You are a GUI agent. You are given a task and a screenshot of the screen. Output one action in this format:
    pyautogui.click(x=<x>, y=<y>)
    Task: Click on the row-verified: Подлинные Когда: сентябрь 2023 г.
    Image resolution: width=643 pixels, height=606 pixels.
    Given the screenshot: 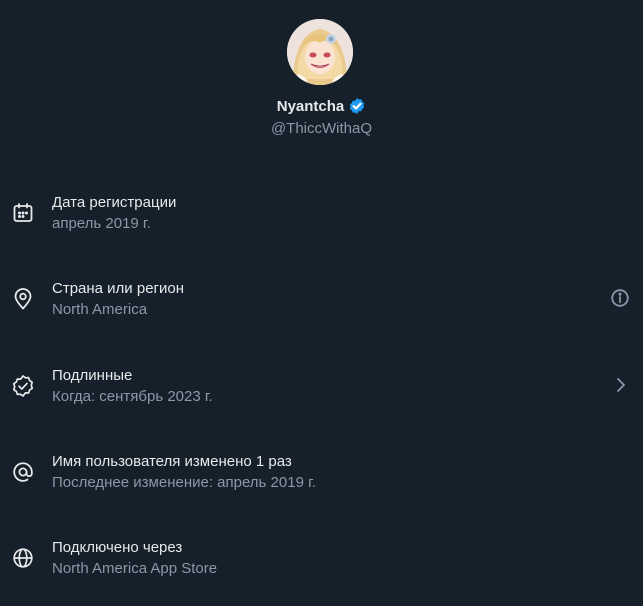 What is the action you would take?
    pyautogui.click(x=321, y=396)
    